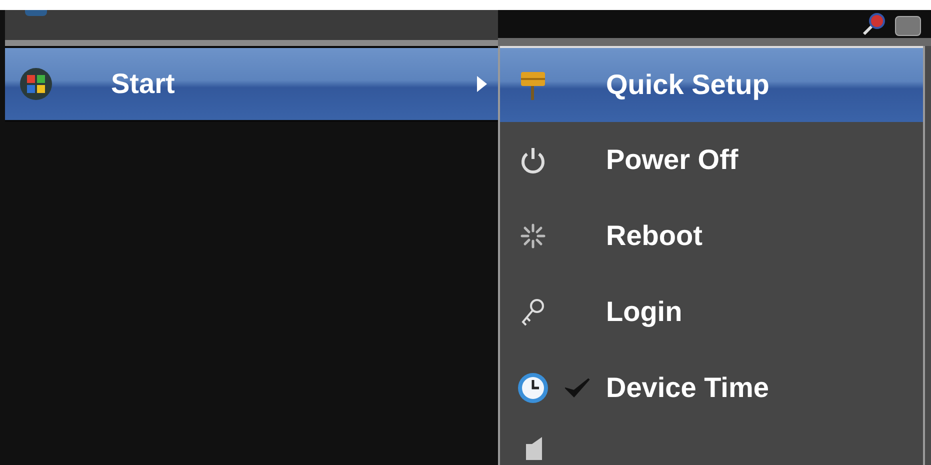  What do you see at coordinates (36, 84) in the screenshot?
I see `windows-logo-icon` at bounding box center [36, 84].